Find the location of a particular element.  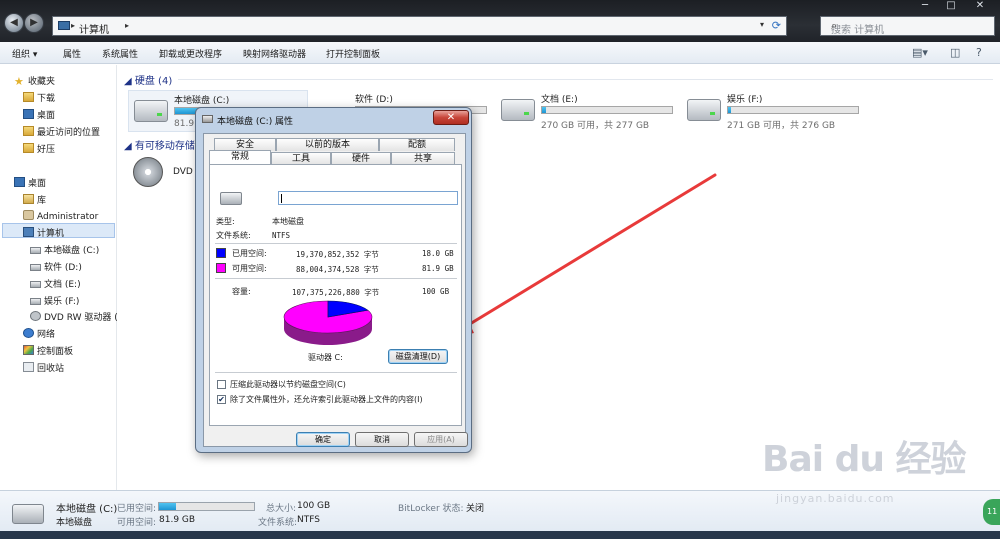

index-checkbox: ✔ is located at coordinates (221, 399).